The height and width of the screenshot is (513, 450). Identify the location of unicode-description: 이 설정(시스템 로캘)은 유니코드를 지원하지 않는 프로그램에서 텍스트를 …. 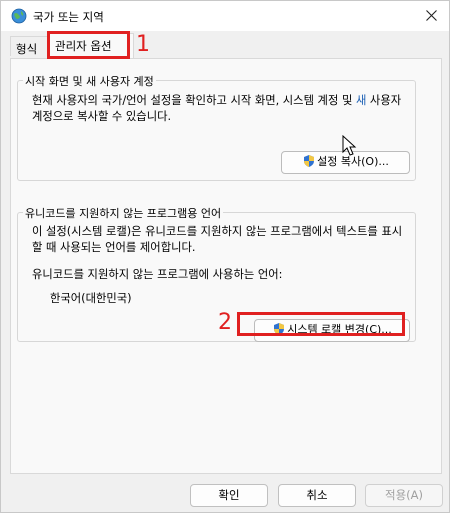
(217, 239).